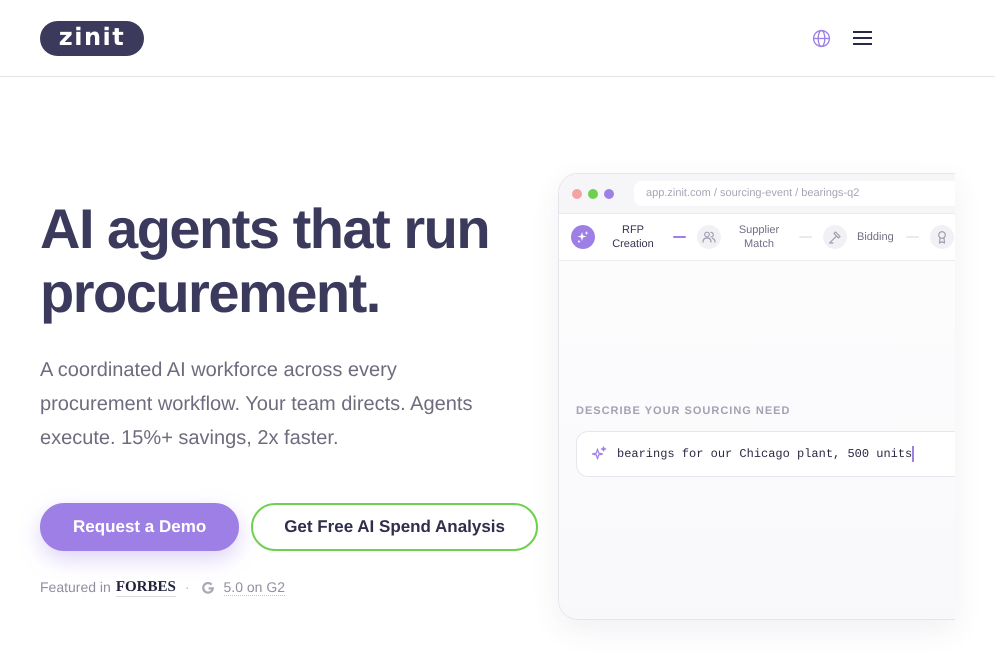 The image size is (995, 661). Describe the element at coordinates (759, 237) in the screenshot. I see `step-label: Supplier Match` at that location.